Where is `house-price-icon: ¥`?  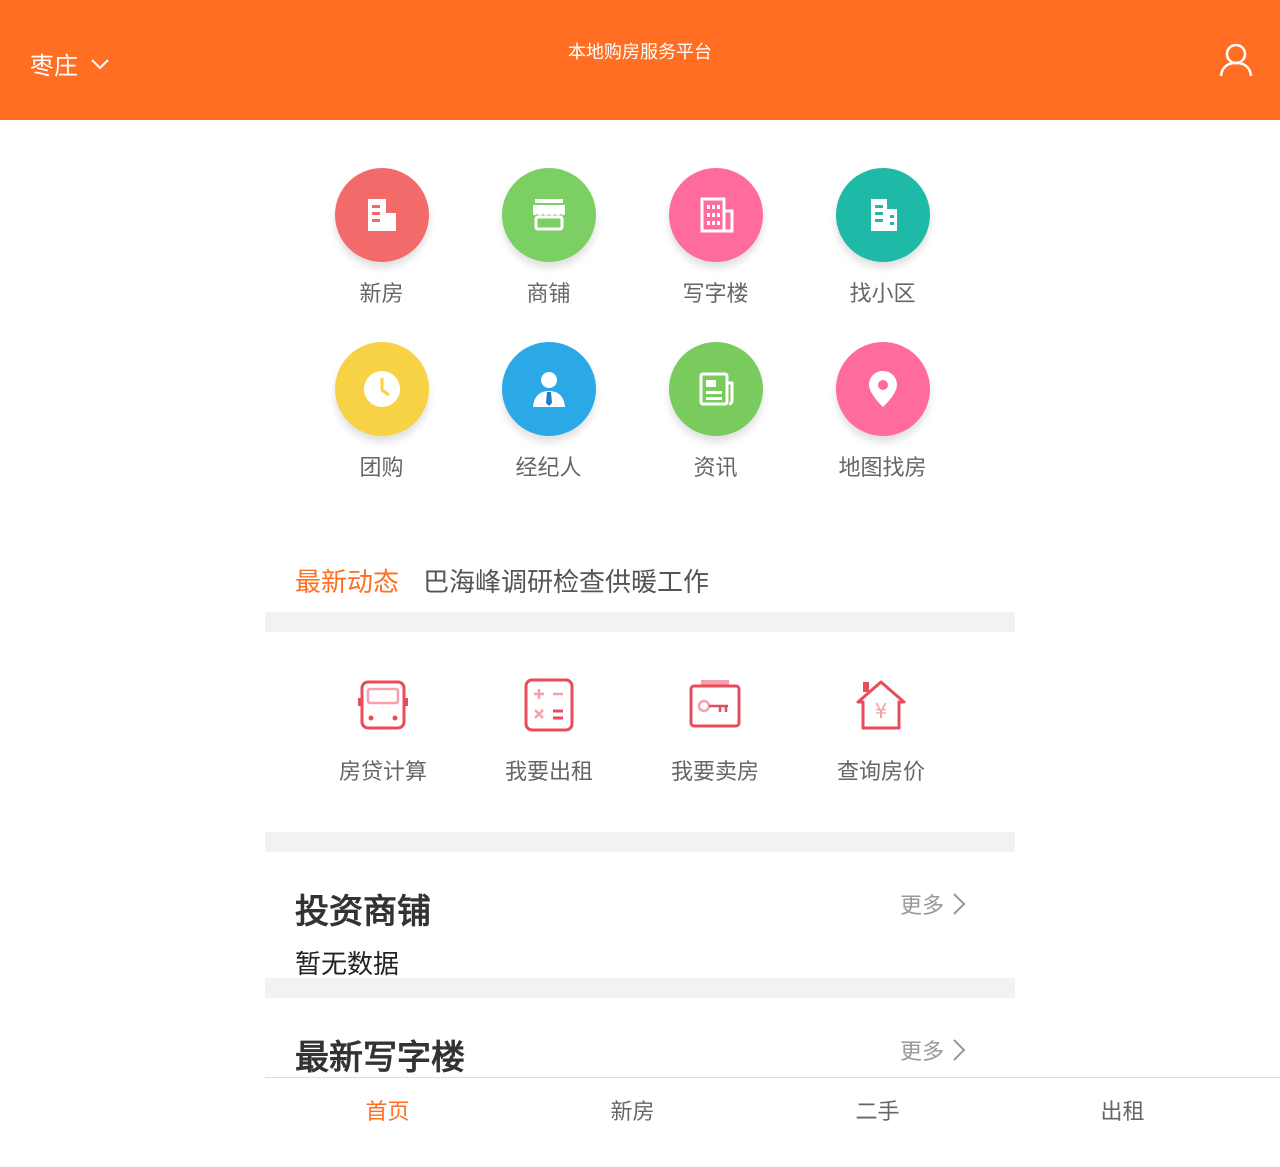 house-price-icon: ¥ is located at coordinates (881, 705).